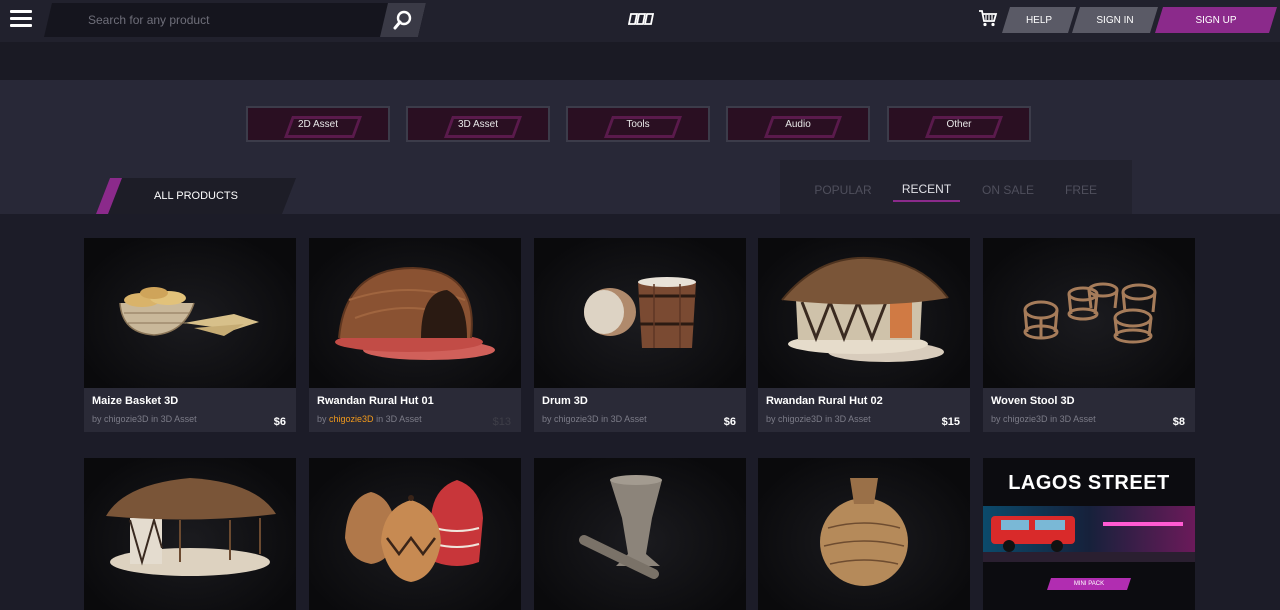 This screenshot has height=610, width=1280. I want to click on category-label: Audio, so click(798, 124).